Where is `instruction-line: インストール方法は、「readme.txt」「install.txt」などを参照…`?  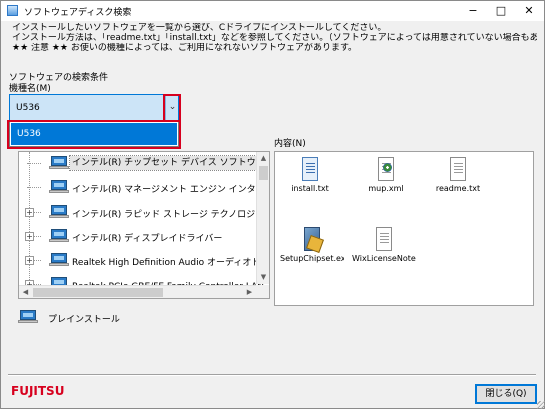 instruction-line: インストール方法は、「readme.txt」「install.txt」などを参照… is located at coordinates (274, 38).